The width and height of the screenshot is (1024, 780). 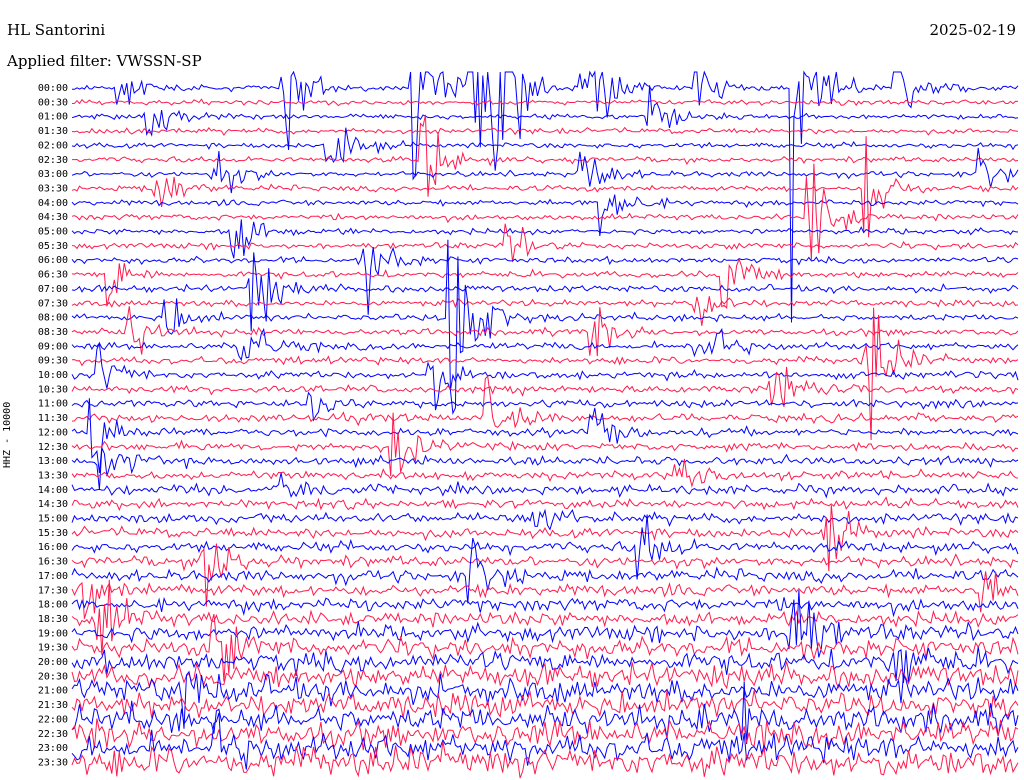 I want to click on row-label-3: 01:30, so click(x=53, y=131).